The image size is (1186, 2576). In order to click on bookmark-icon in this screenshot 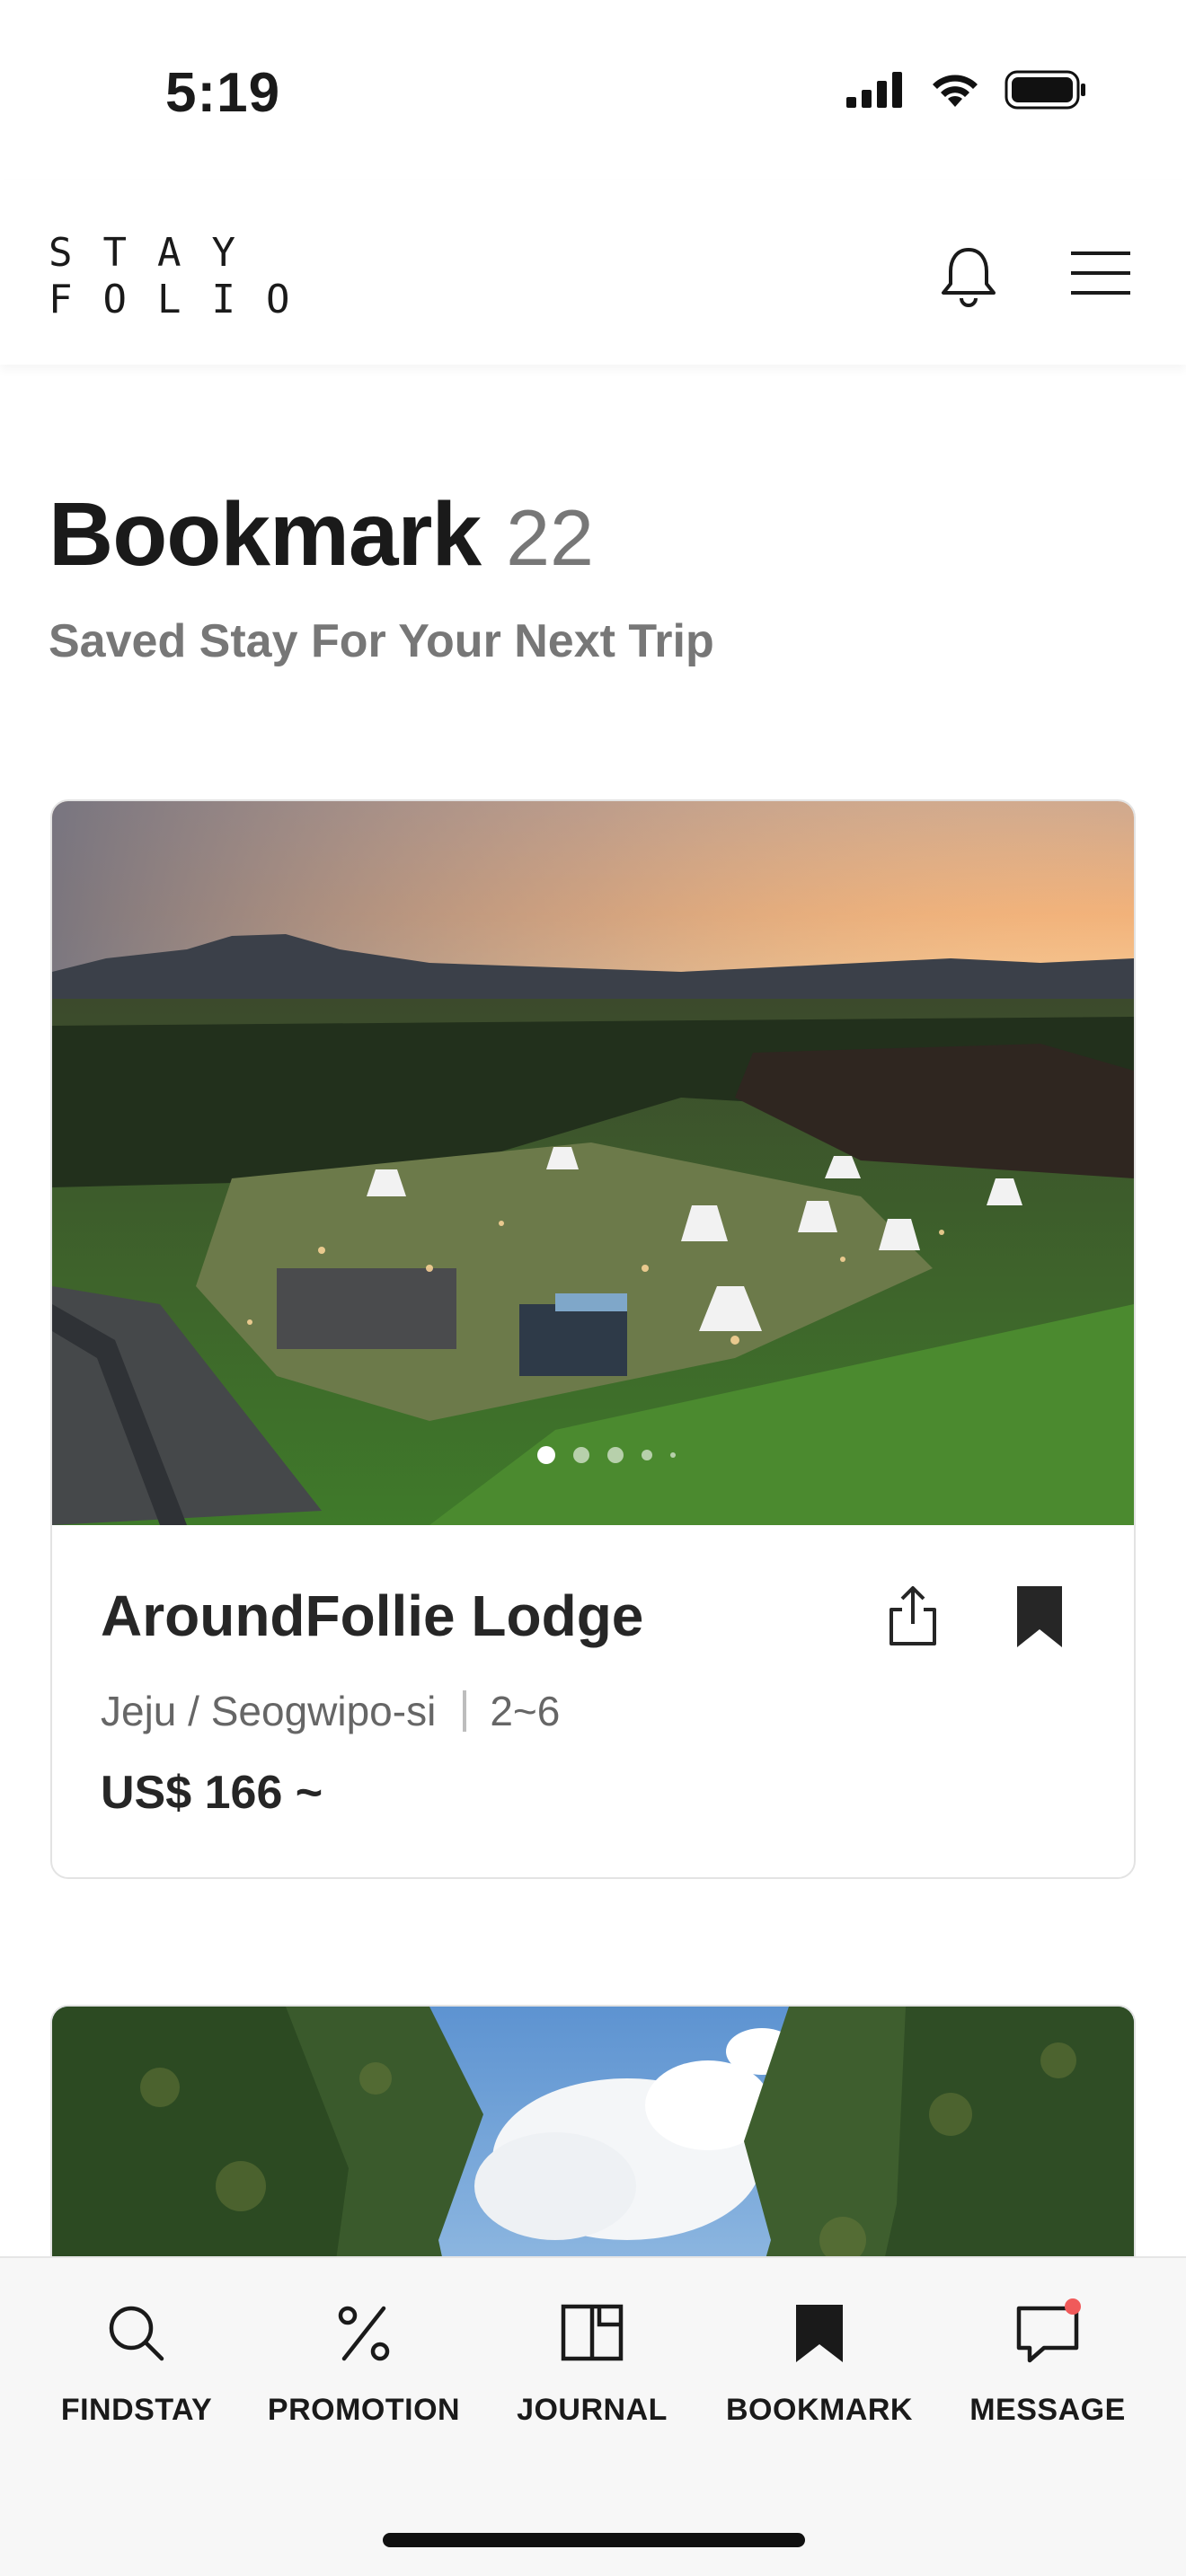, I will do `click(819, 2333)`.